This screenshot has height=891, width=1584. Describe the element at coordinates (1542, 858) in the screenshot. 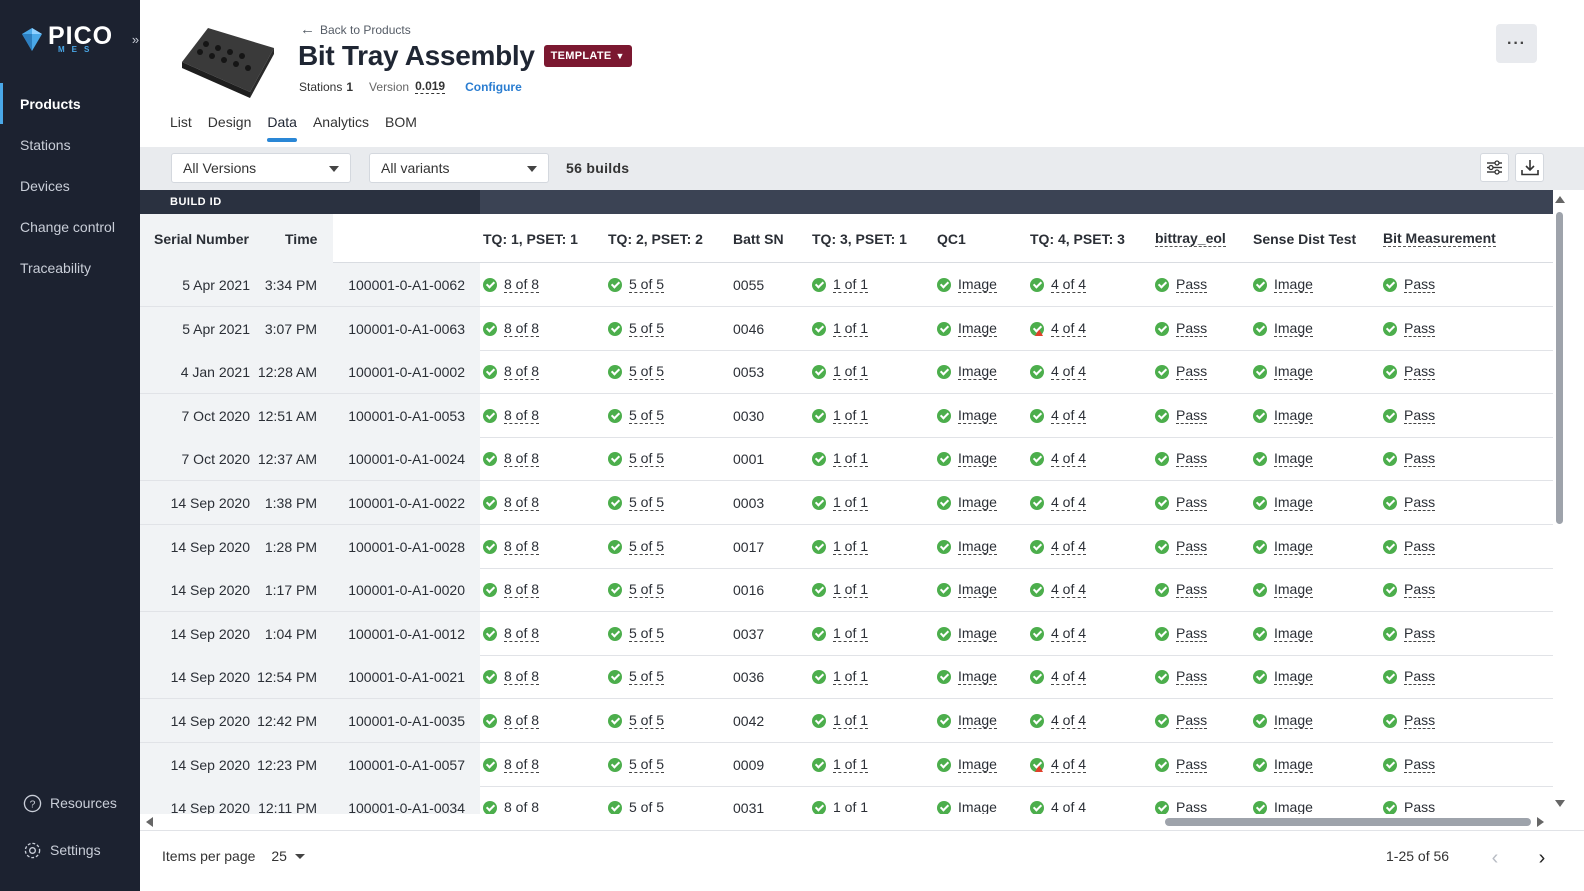

I see `next-page-button: ›` at that location.